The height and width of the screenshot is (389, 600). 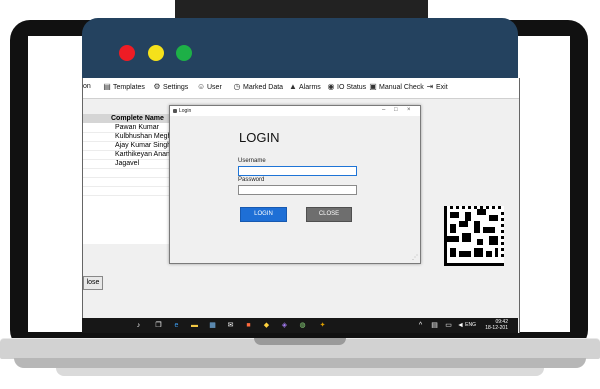 What do you see at coordinates (448, 325) in the screenshot?
I see `battery-icon: ▭` at bounding box center [448, 325].